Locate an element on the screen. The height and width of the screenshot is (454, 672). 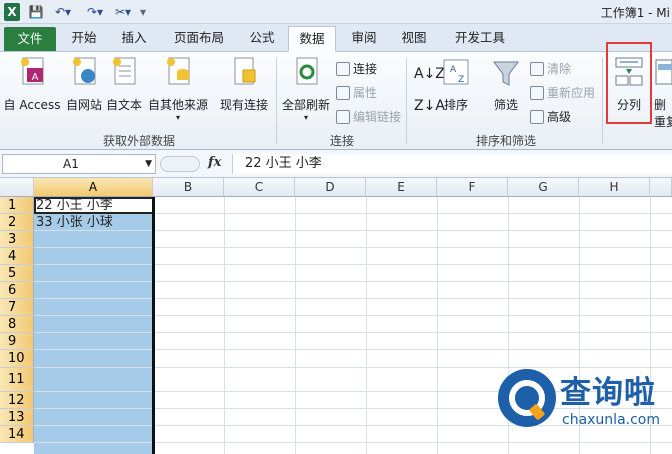
redo-icon: ↷▾ is located at coordinates (95, 12).